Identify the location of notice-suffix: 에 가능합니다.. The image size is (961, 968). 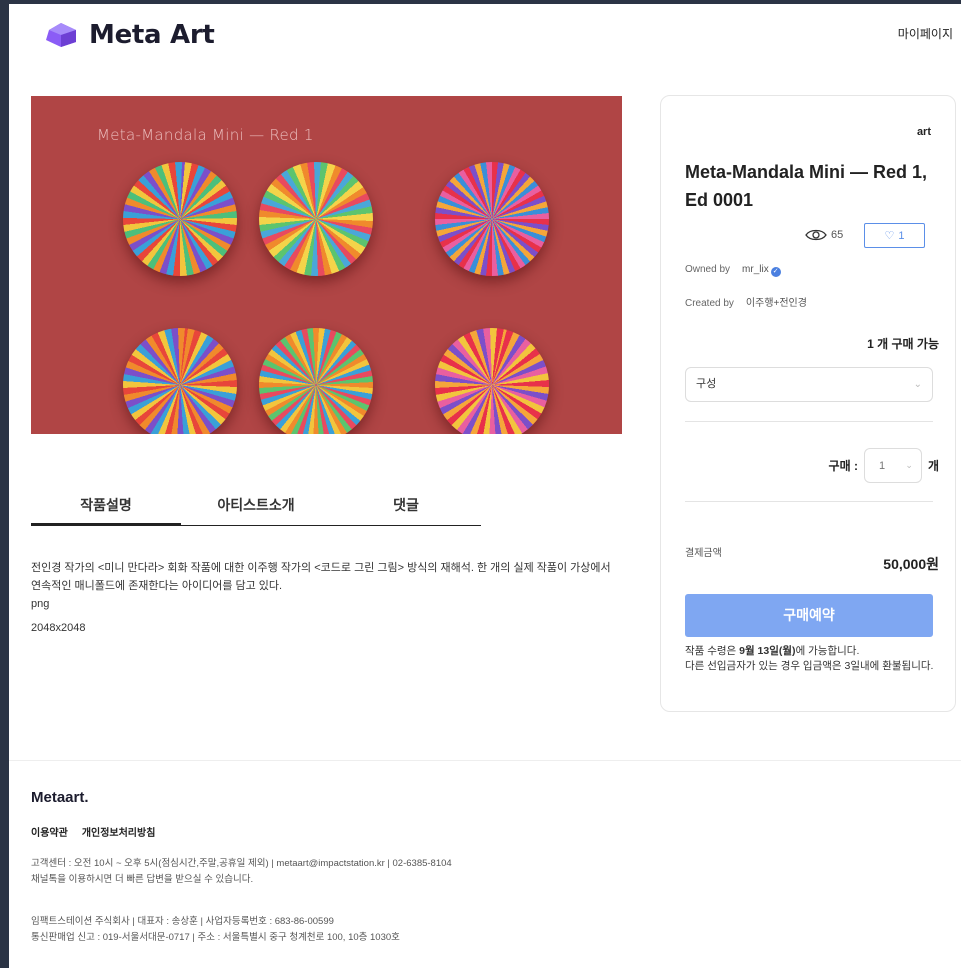
(827, 651).